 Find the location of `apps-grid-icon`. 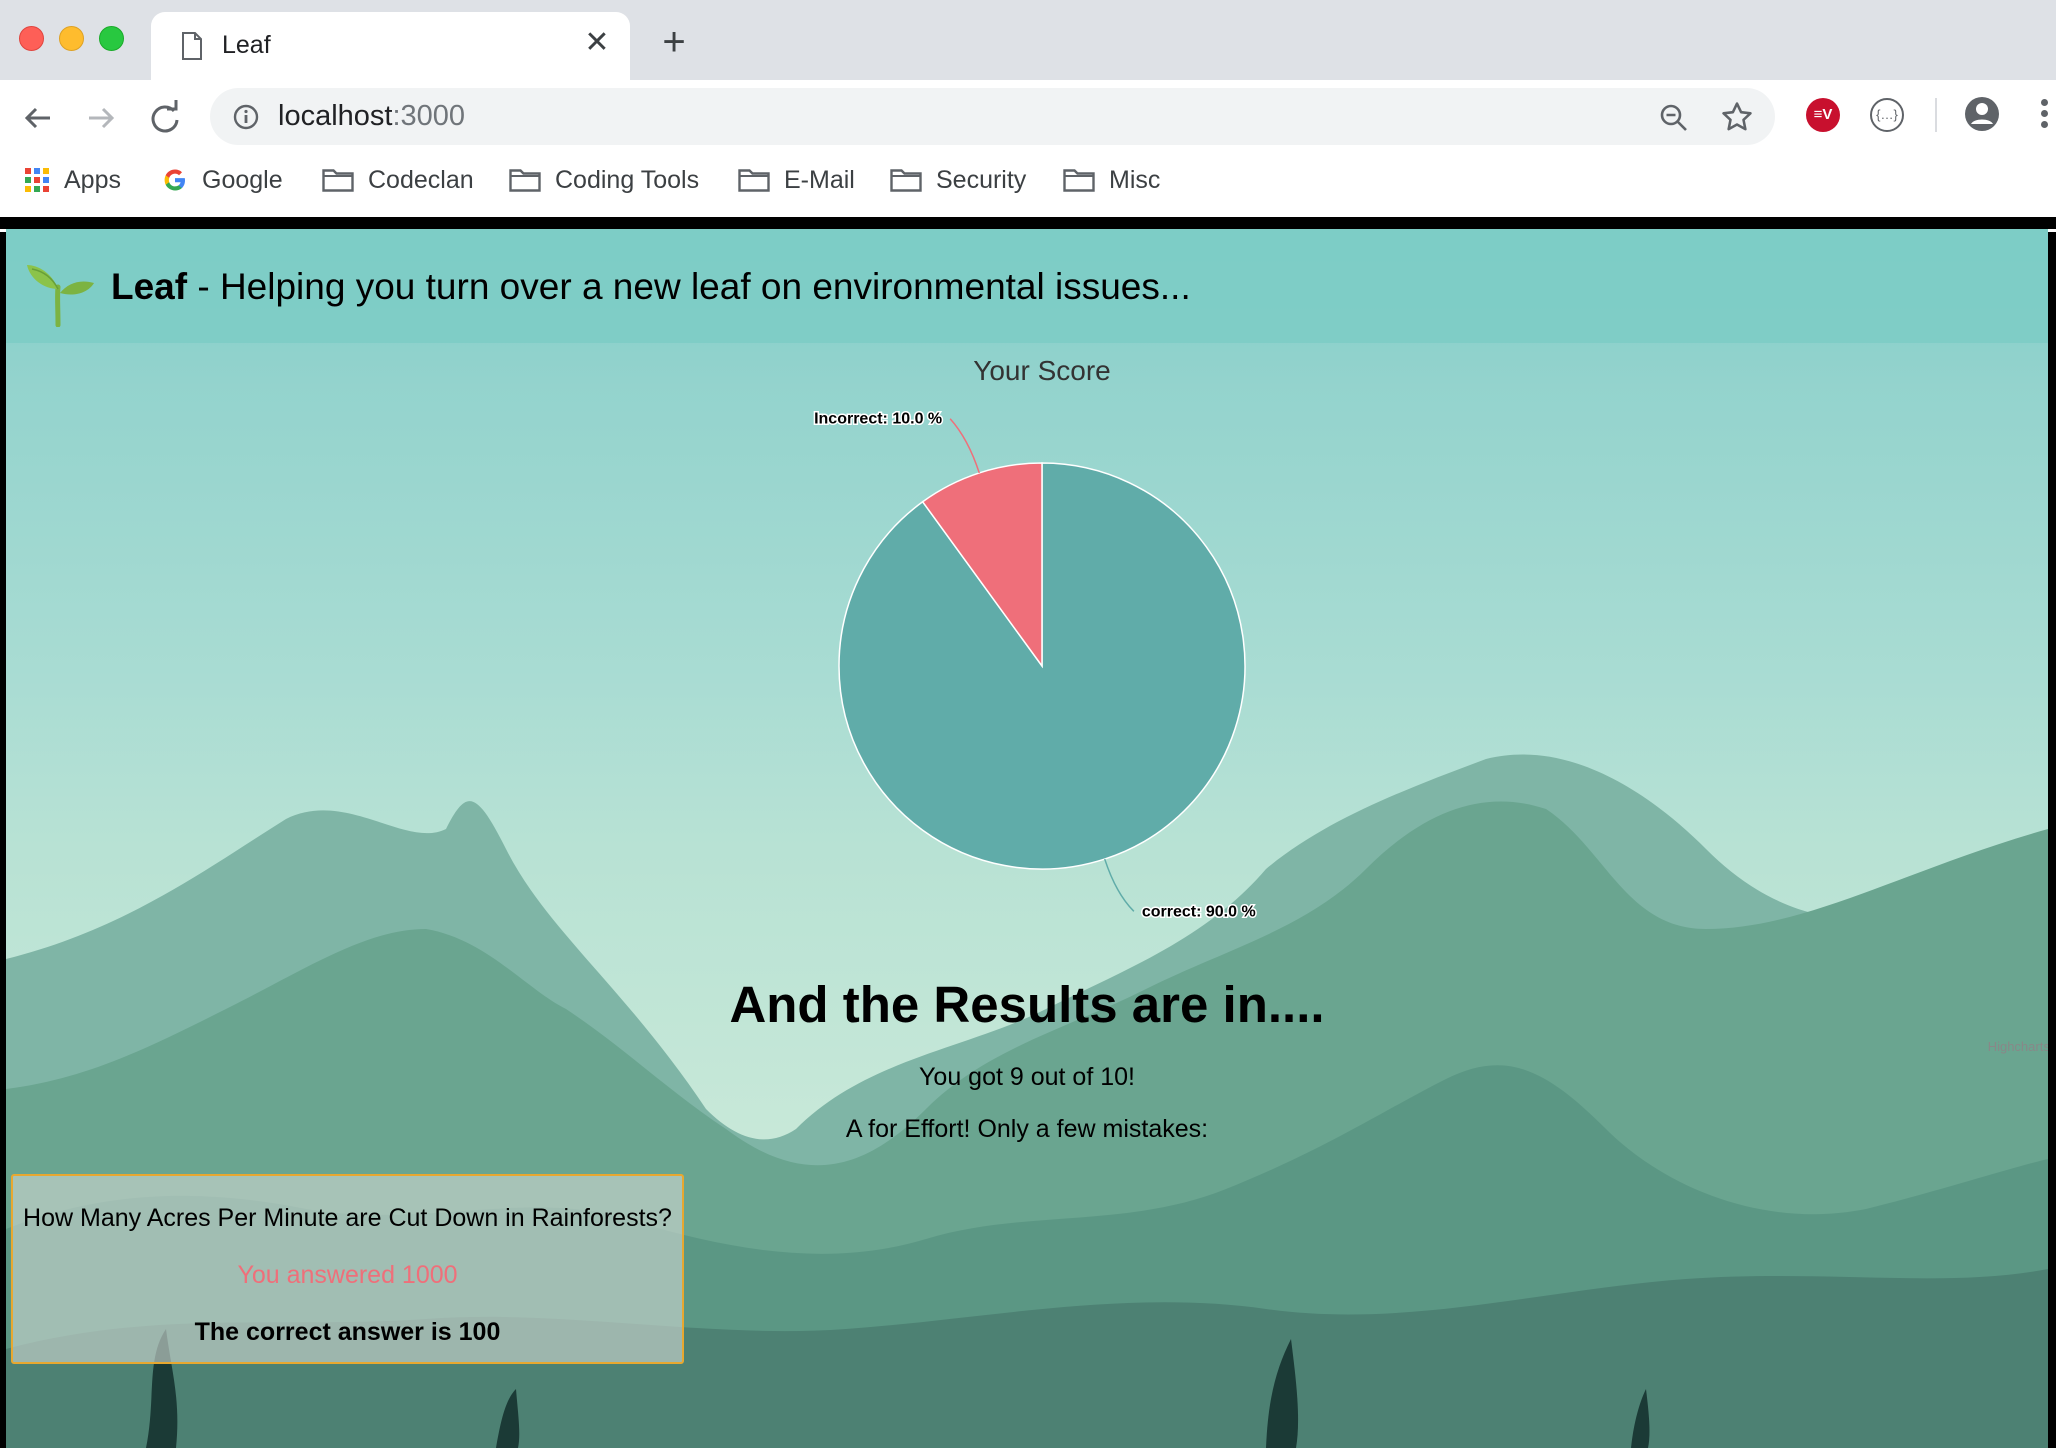

apps-grid-icon is located at coordinates (37, 180).